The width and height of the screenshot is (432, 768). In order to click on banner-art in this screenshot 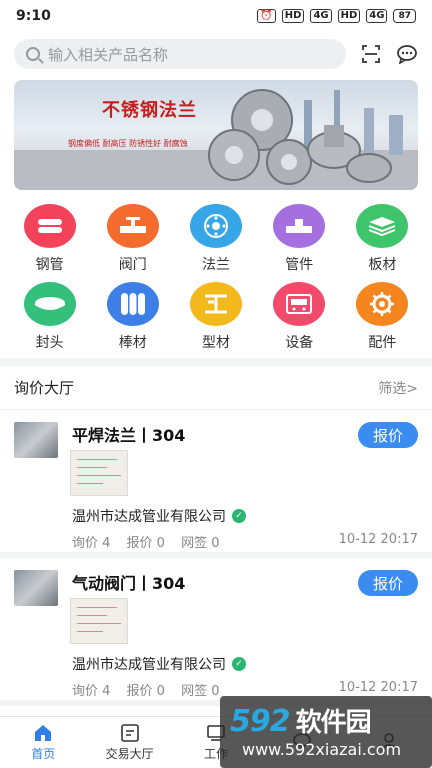, I will do `click(216, 139)`.